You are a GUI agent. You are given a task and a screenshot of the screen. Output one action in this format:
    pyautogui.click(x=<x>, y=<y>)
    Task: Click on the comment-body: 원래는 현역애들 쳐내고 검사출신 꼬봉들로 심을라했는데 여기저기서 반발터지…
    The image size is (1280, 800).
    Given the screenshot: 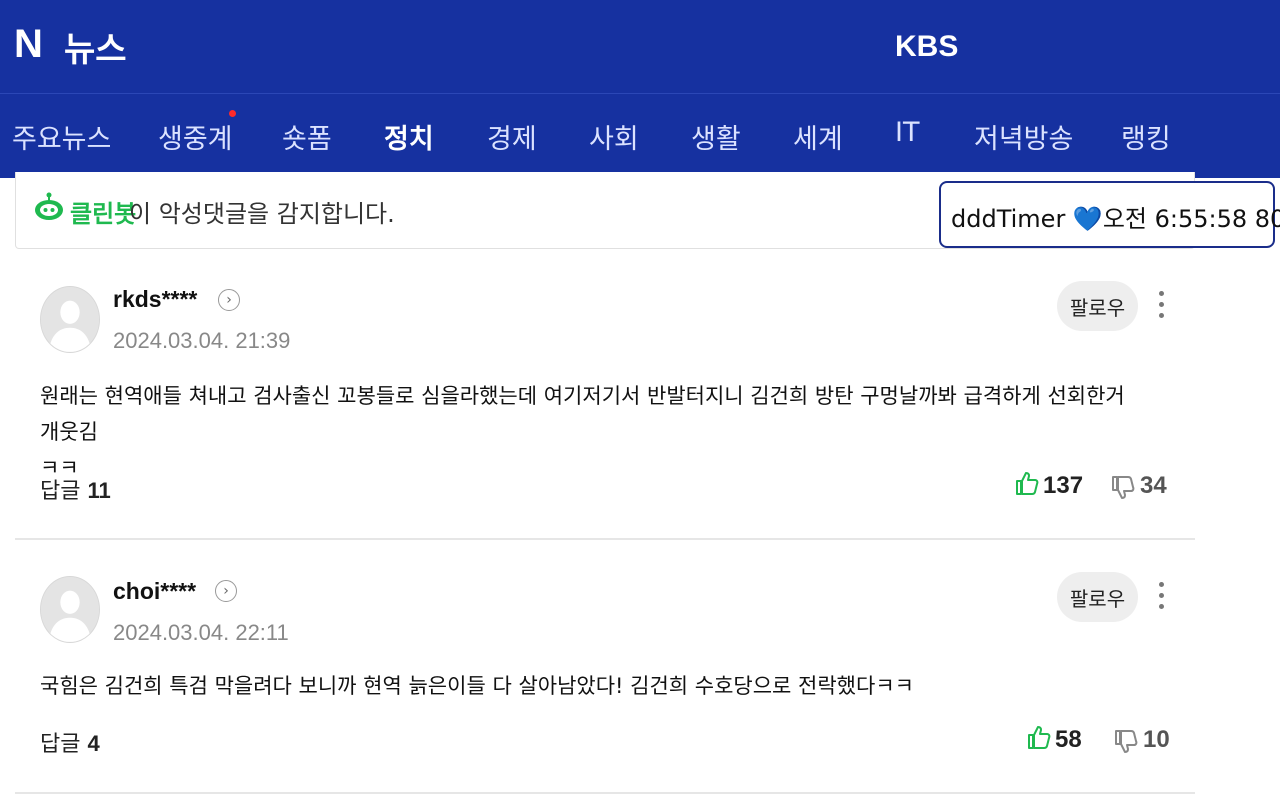 What is the action you would take?
    pyautogui.click(x=595, y=432)
    